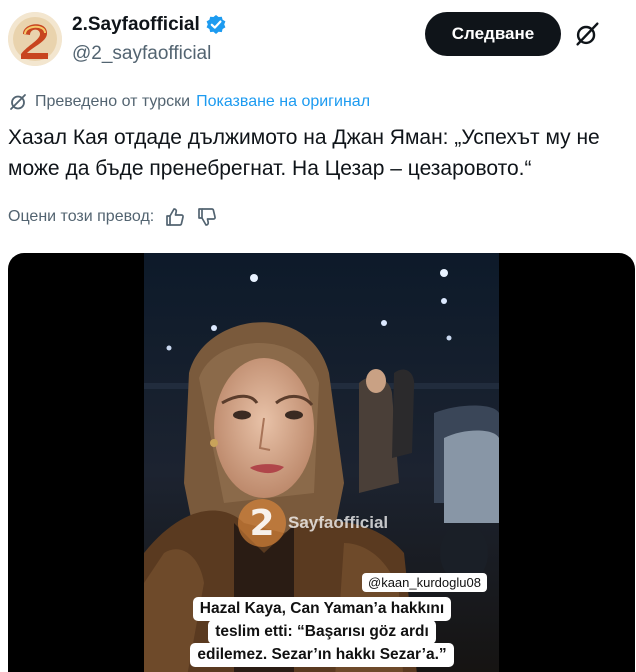  I want to click on video-watermark: 2 Sayfaofficial, so click(313, 523).